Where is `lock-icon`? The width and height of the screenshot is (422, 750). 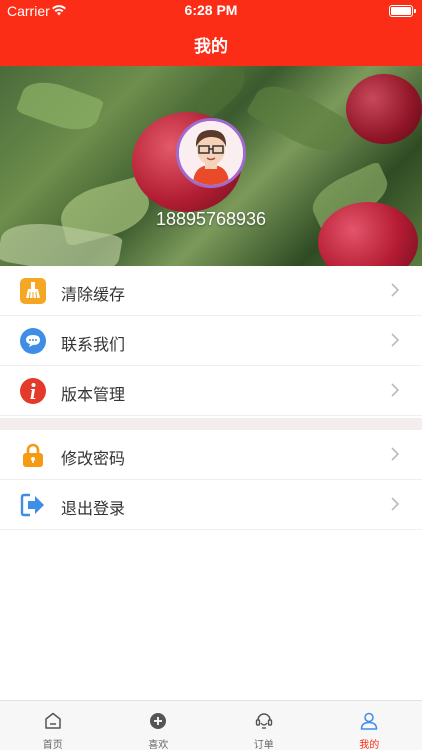 lock-icon is located at coordinates (33, 455).